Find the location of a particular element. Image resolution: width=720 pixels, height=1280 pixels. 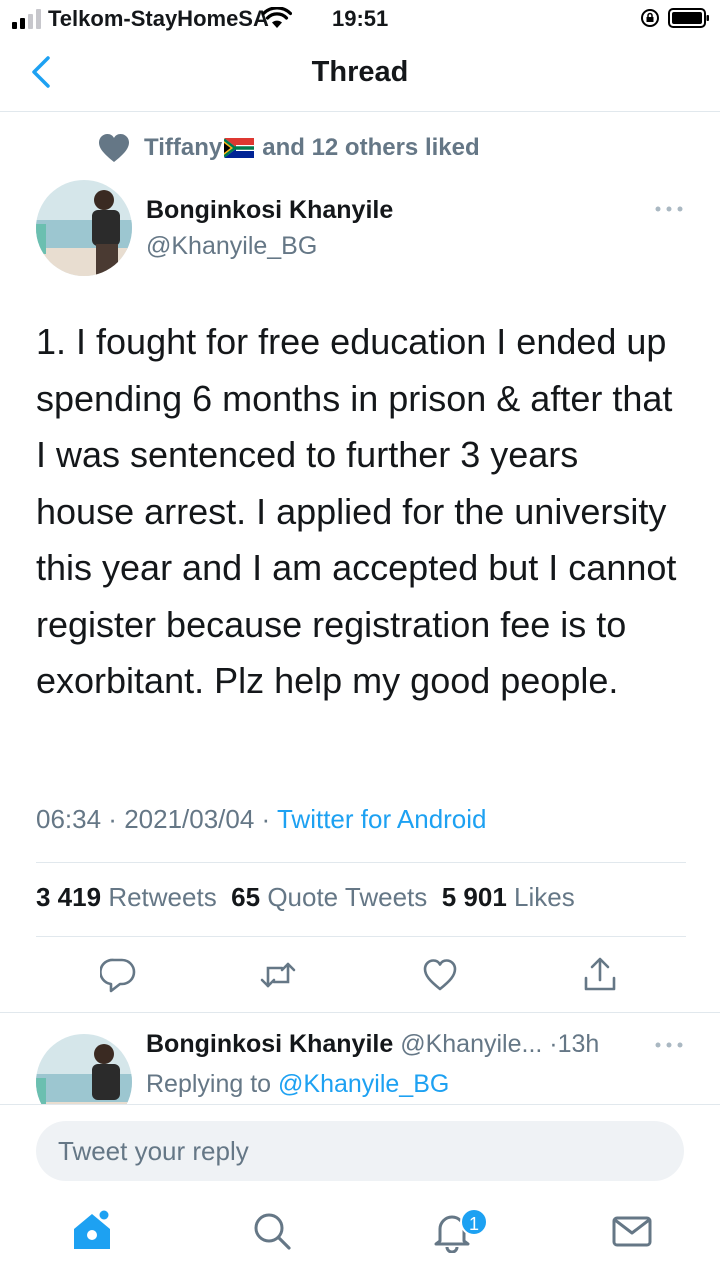

nav-bar: Thread is located at coordinates (360, 75).